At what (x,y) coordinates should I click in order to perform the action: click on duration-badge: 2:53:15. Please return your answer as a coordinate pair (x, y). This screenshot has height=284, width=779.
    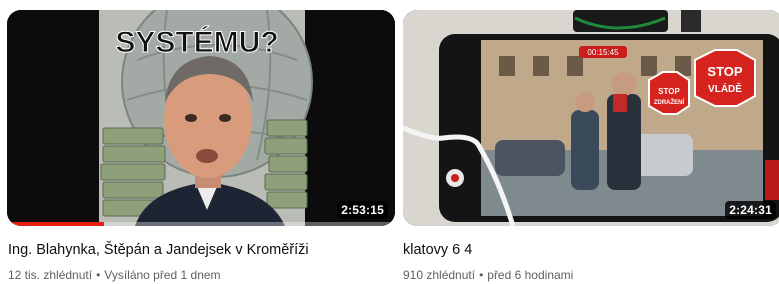
    Looking at the image, I should click on (362, 210).